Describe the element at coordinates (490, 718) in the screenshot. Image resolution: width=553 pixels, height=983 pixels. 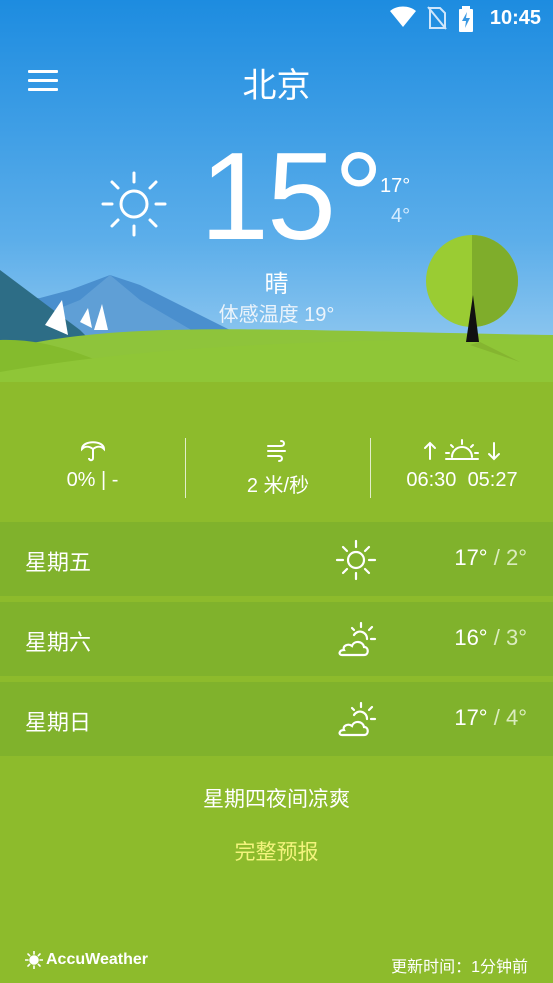
I see `forecast-temp: 17° / 4°` at that location.